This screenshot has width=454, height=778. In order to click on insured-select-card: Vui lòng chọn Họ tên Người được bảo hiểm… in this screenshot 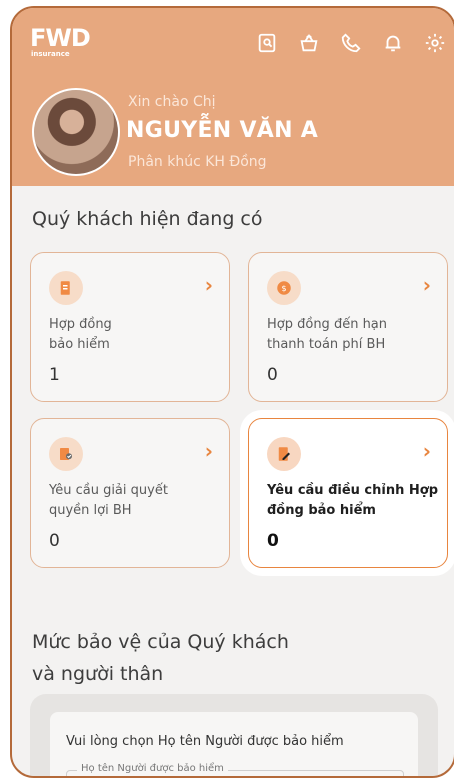, I will do `click(234, 744)`.